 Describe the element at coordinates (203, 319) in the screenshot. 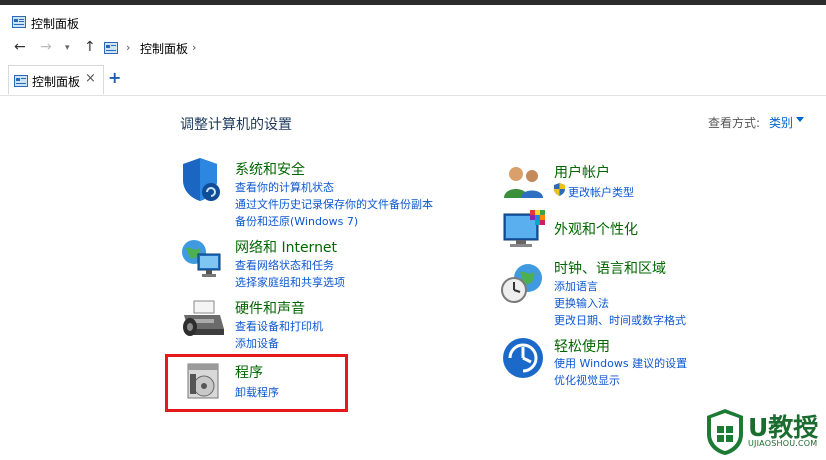

I see `printer-speaker-icon` at that location.